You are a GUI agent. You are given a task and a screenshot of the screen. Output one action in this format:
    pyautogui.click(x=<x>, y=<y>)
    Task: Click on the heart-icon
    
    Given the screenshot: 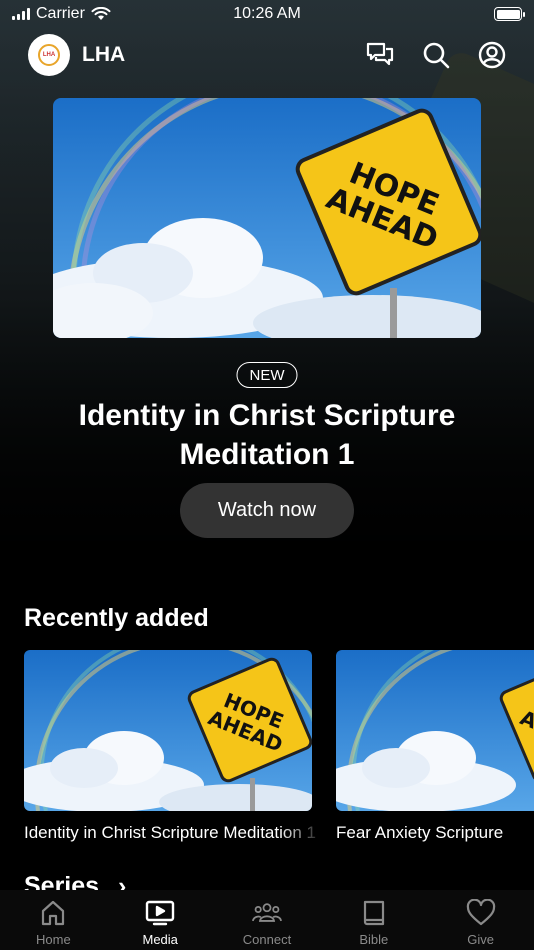 What is the action you would take?
    pyautogui.click(x=481, y=913)
    